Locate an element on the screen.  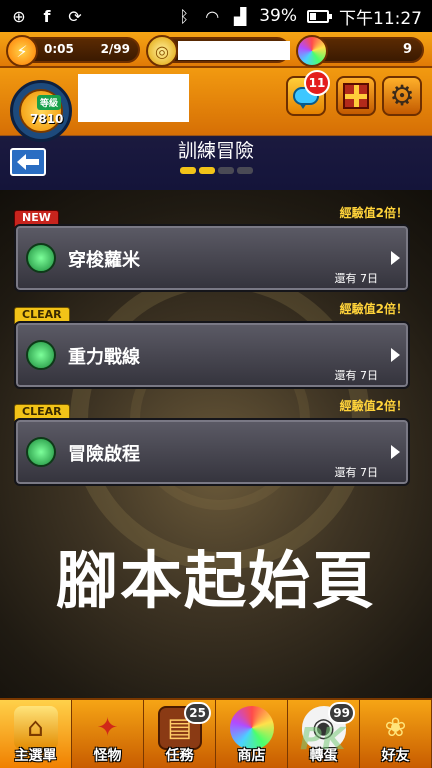
rainbow-orb-icon is located at coordinates (312, 51).